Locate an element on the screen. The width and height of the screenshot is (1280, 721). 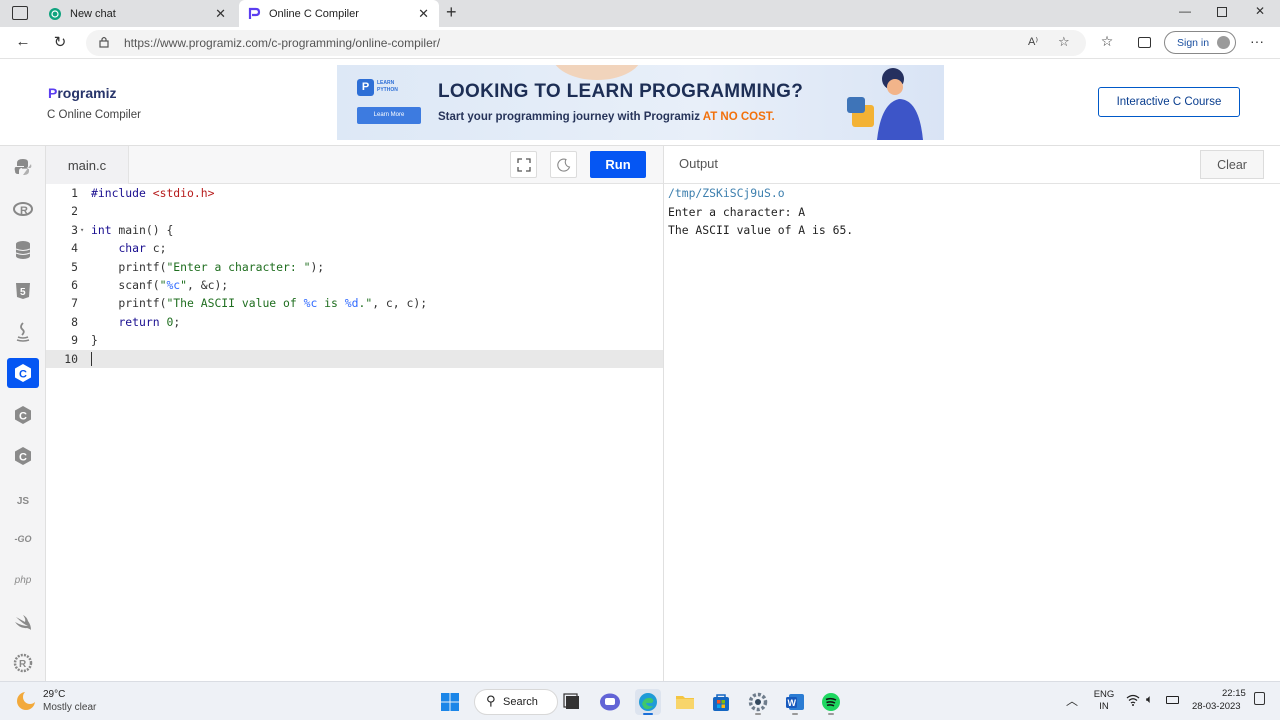
tab-actions-icon is located at coordinates (20, 13).